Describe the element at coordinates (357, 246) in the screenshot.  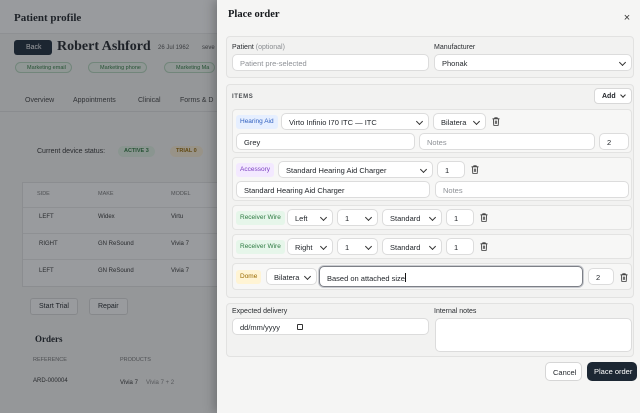
I see `receiver-right-length-select: 1` at that location.